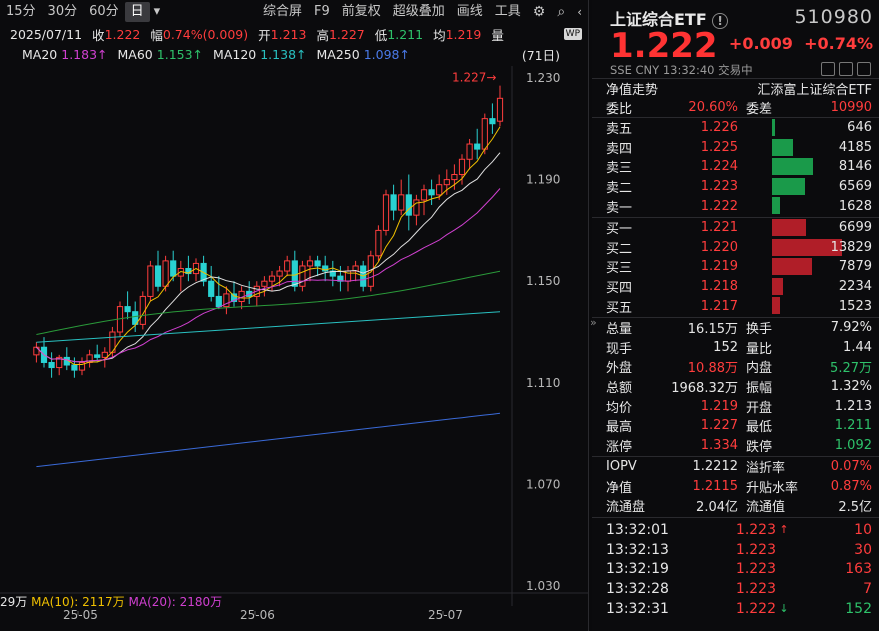 The height and width of the screenshot is (631, 879). What do you see at coordinates (656, 589) in the screenshot?
I see `tick-time: 13:32:28` at bounding box center [656, 589].